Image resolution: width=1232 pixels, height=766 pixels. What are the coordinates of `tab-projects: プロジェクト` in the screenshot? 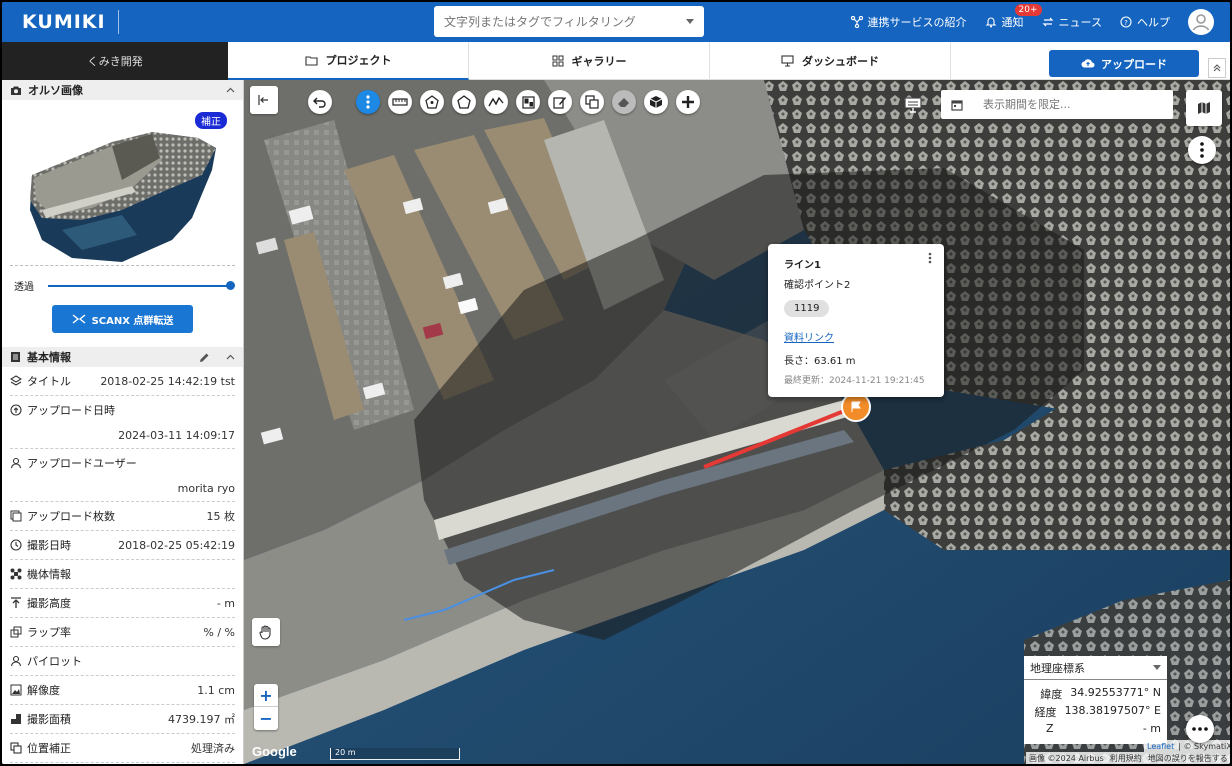 It's located at (348, 61).